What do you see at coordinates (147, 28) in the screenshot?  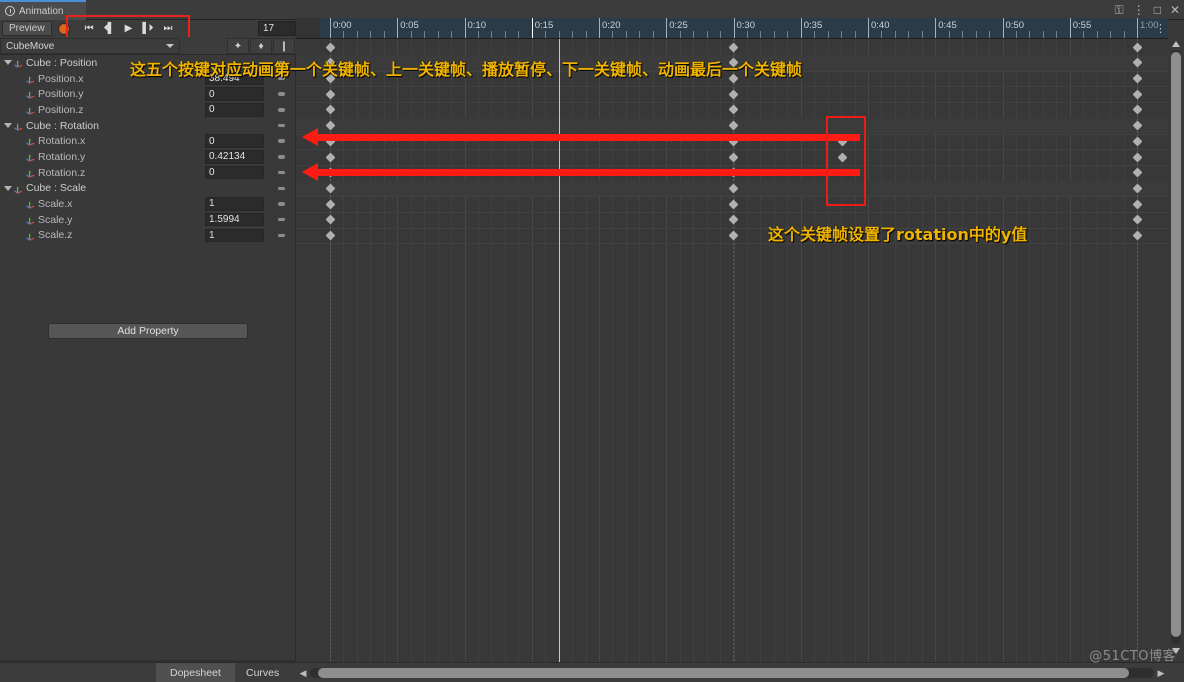 I see `next-keyframe-button: ▌⏵` at bounding box center [147, 28].